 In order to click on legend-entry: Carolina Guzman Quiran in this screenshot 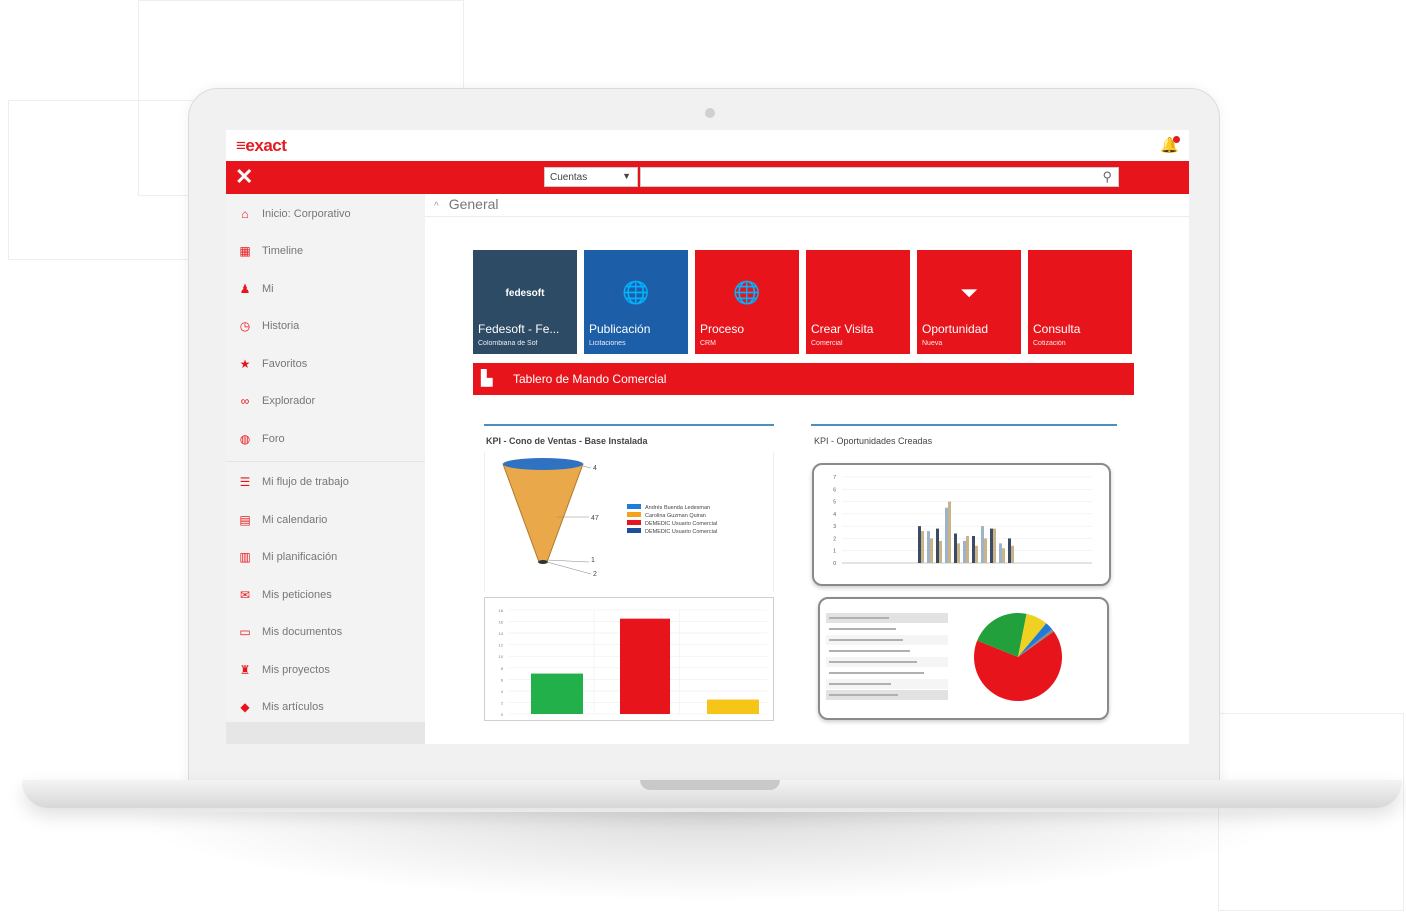, I will do `click(675, 516)`.